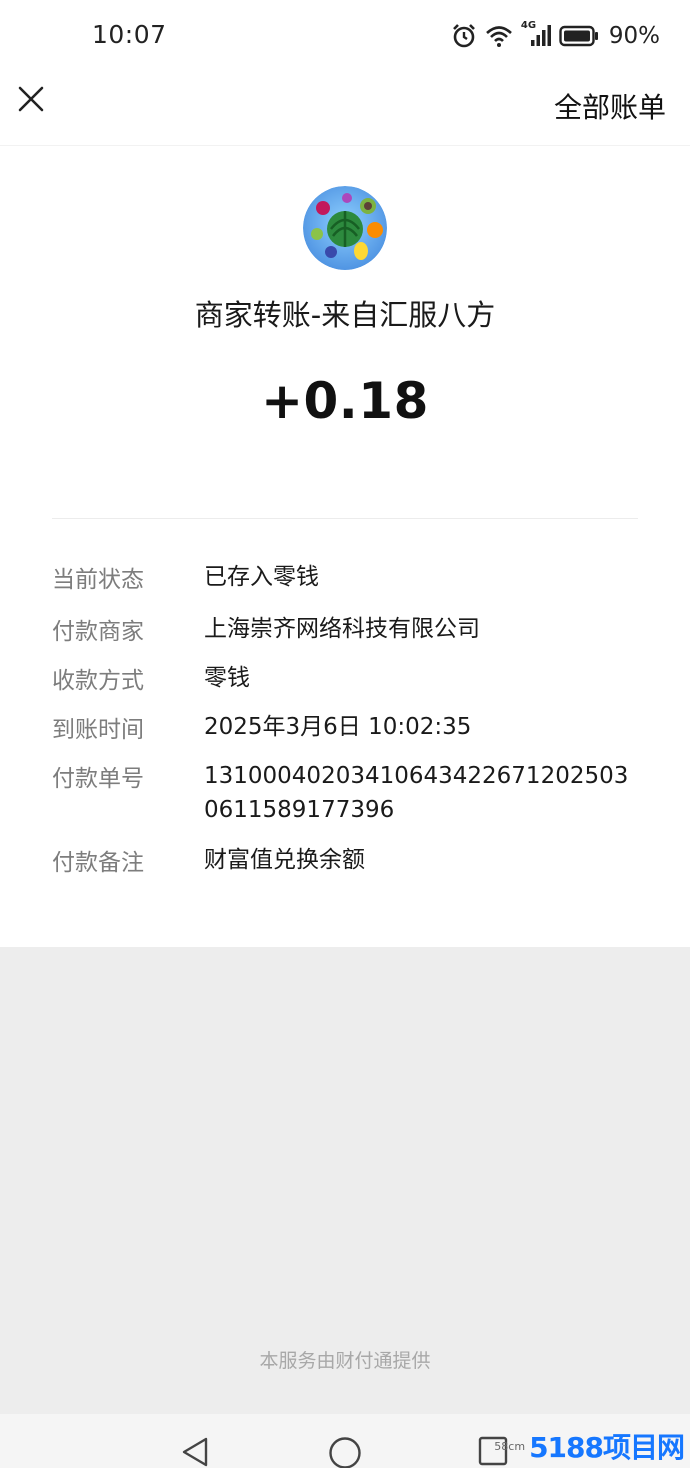 Image resolution: width=690 pixels, height=1468 pixels. I want to click on battery-icon, so click(579, 36).